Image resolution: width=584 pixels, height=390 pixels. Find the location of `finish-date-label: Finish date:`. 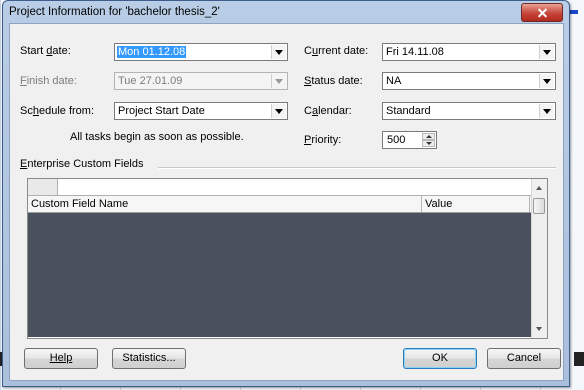

finish-date-label: Finish date: is located at coordinates (48, 81).